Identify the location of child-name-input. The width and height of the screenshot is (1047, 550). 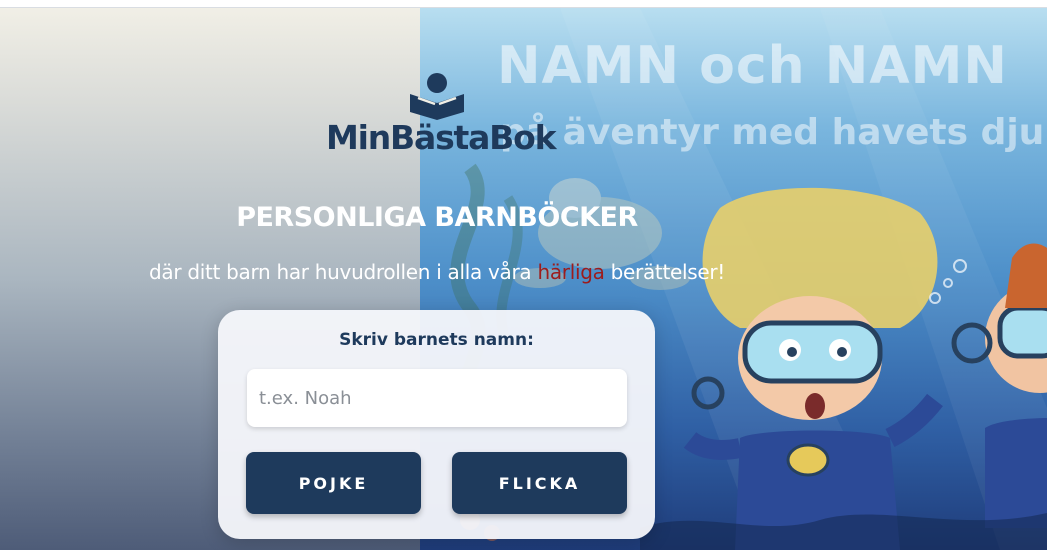
(437, 398).